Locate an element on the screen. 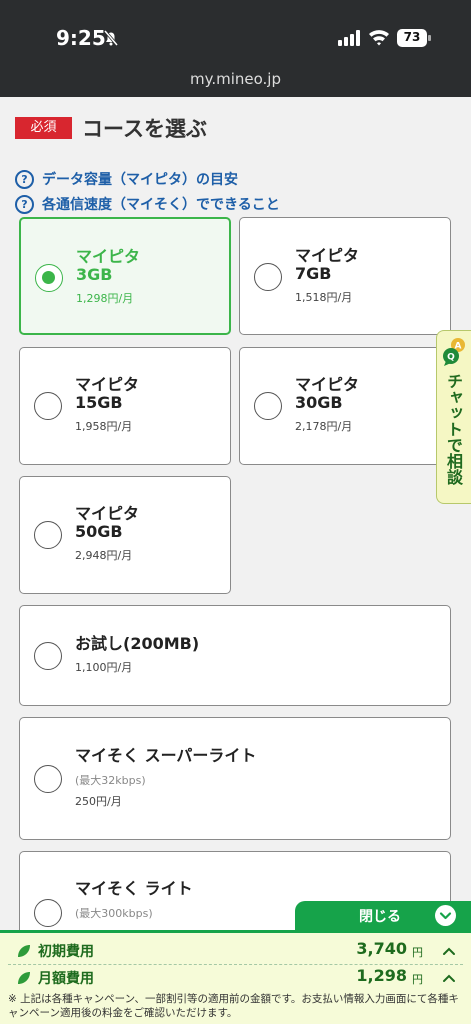 This screenshot has width=471, height=1024. page-title: コースを選ぶ is located at coordinates (144, 129).